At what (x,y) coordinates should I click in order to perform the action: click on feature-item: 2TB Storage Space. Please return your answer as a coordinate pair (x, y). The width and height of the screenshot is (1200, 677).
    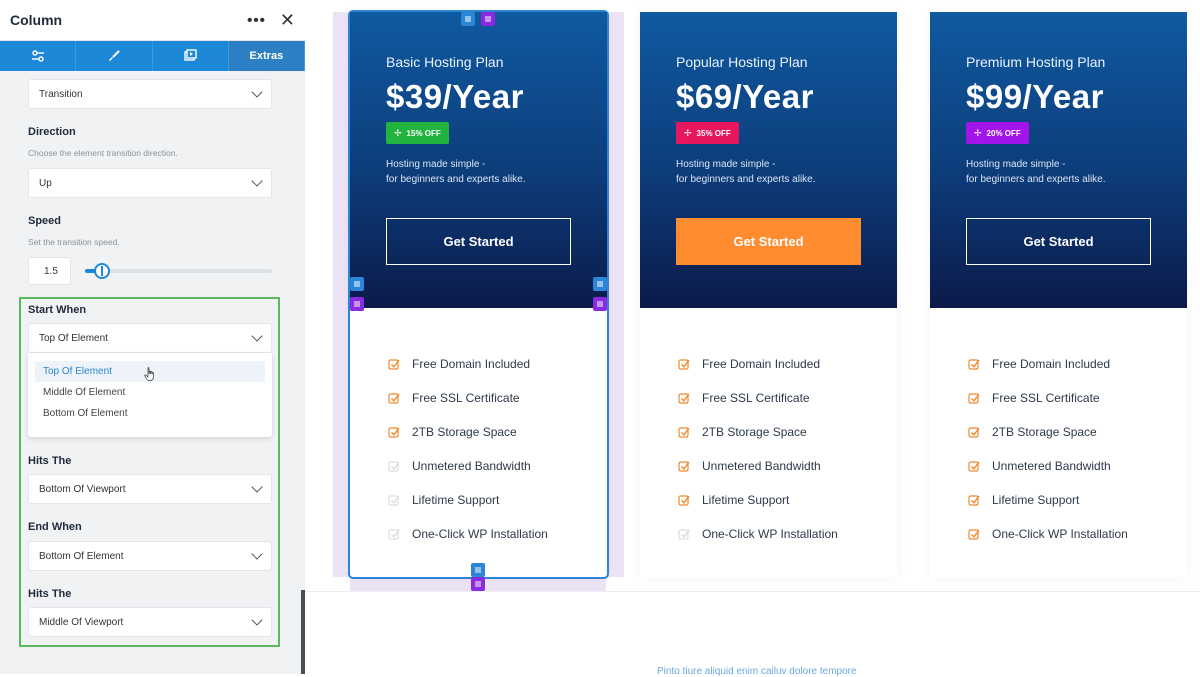
    Looking at the image, I should click on (1048, 432).